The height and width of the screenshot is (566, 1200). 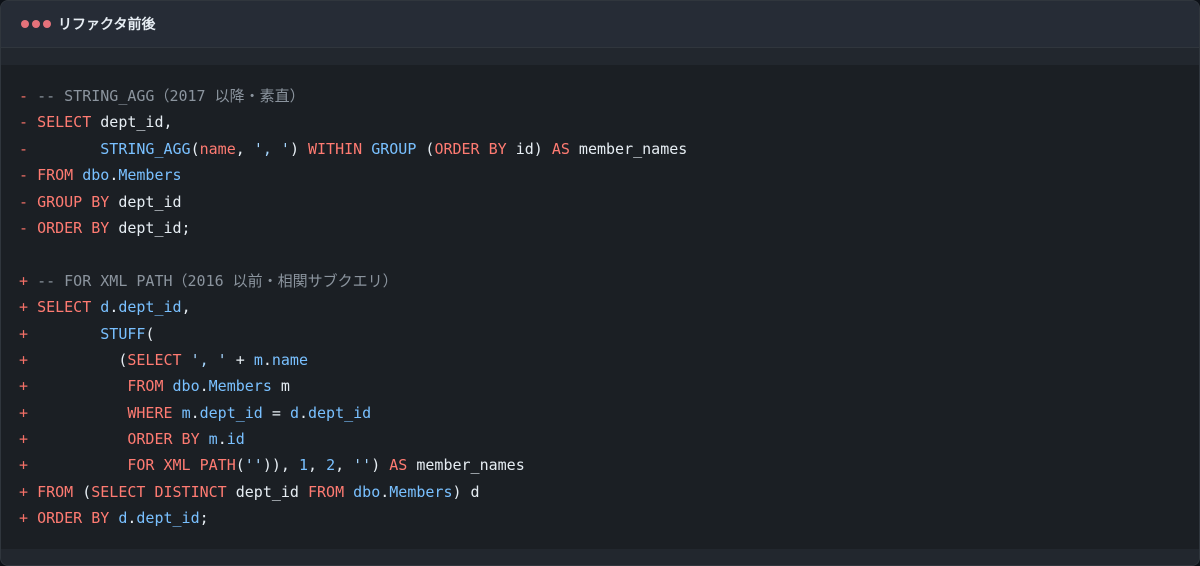 What do you see at coordinates (353, 228) in the screenshot?
I see `code-line: - ORDER BY dept_id;` at bounding box center [353, 228].